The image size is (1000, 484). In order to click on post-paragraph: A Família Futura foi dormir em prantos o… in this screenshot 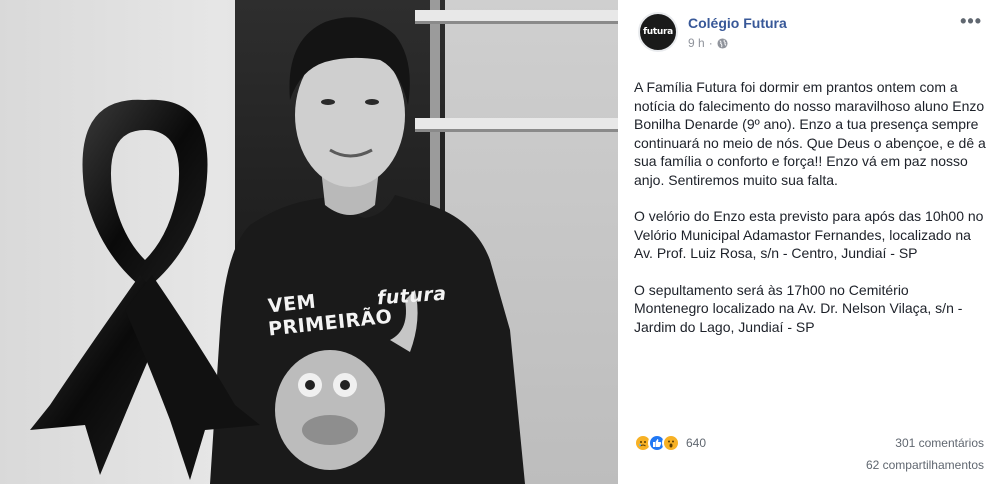, I will do `click(810, 133)`.